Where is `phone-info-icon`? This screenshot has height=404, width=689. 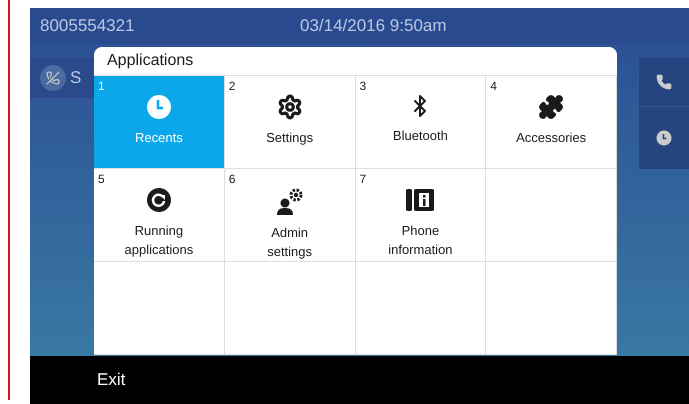
phone-info-icon is located at coordinates (420, 200).